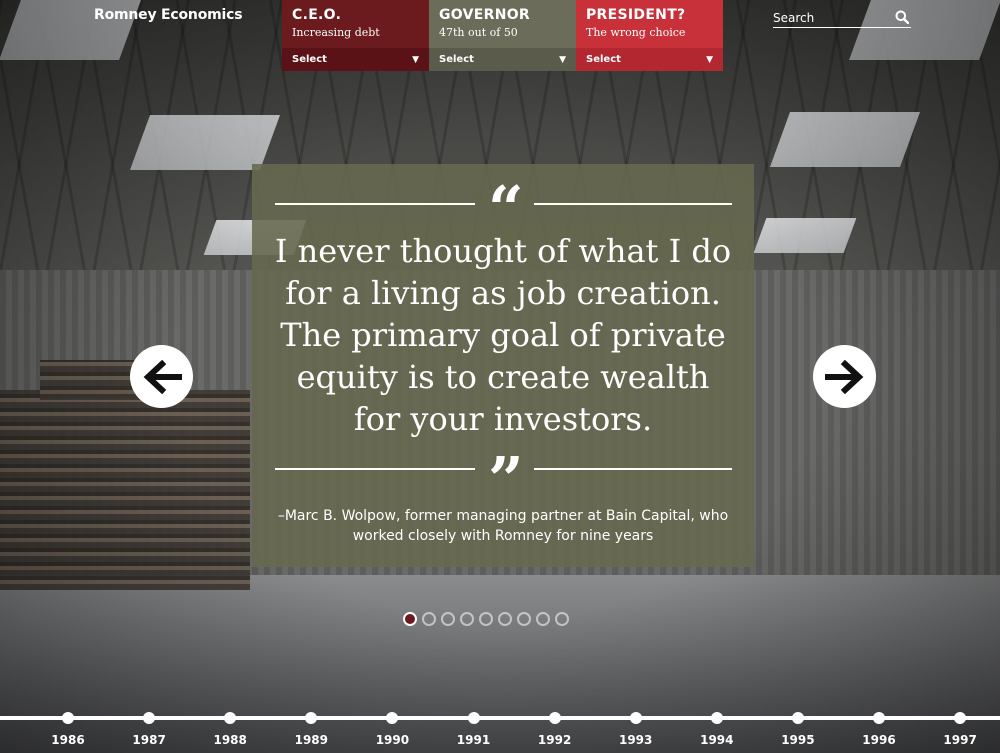 The height and width of the screenshot is (753, 1000). Describe the element at coordinates (555, 740) in the screenshot. I see `timeline-year: 1992` at that location.